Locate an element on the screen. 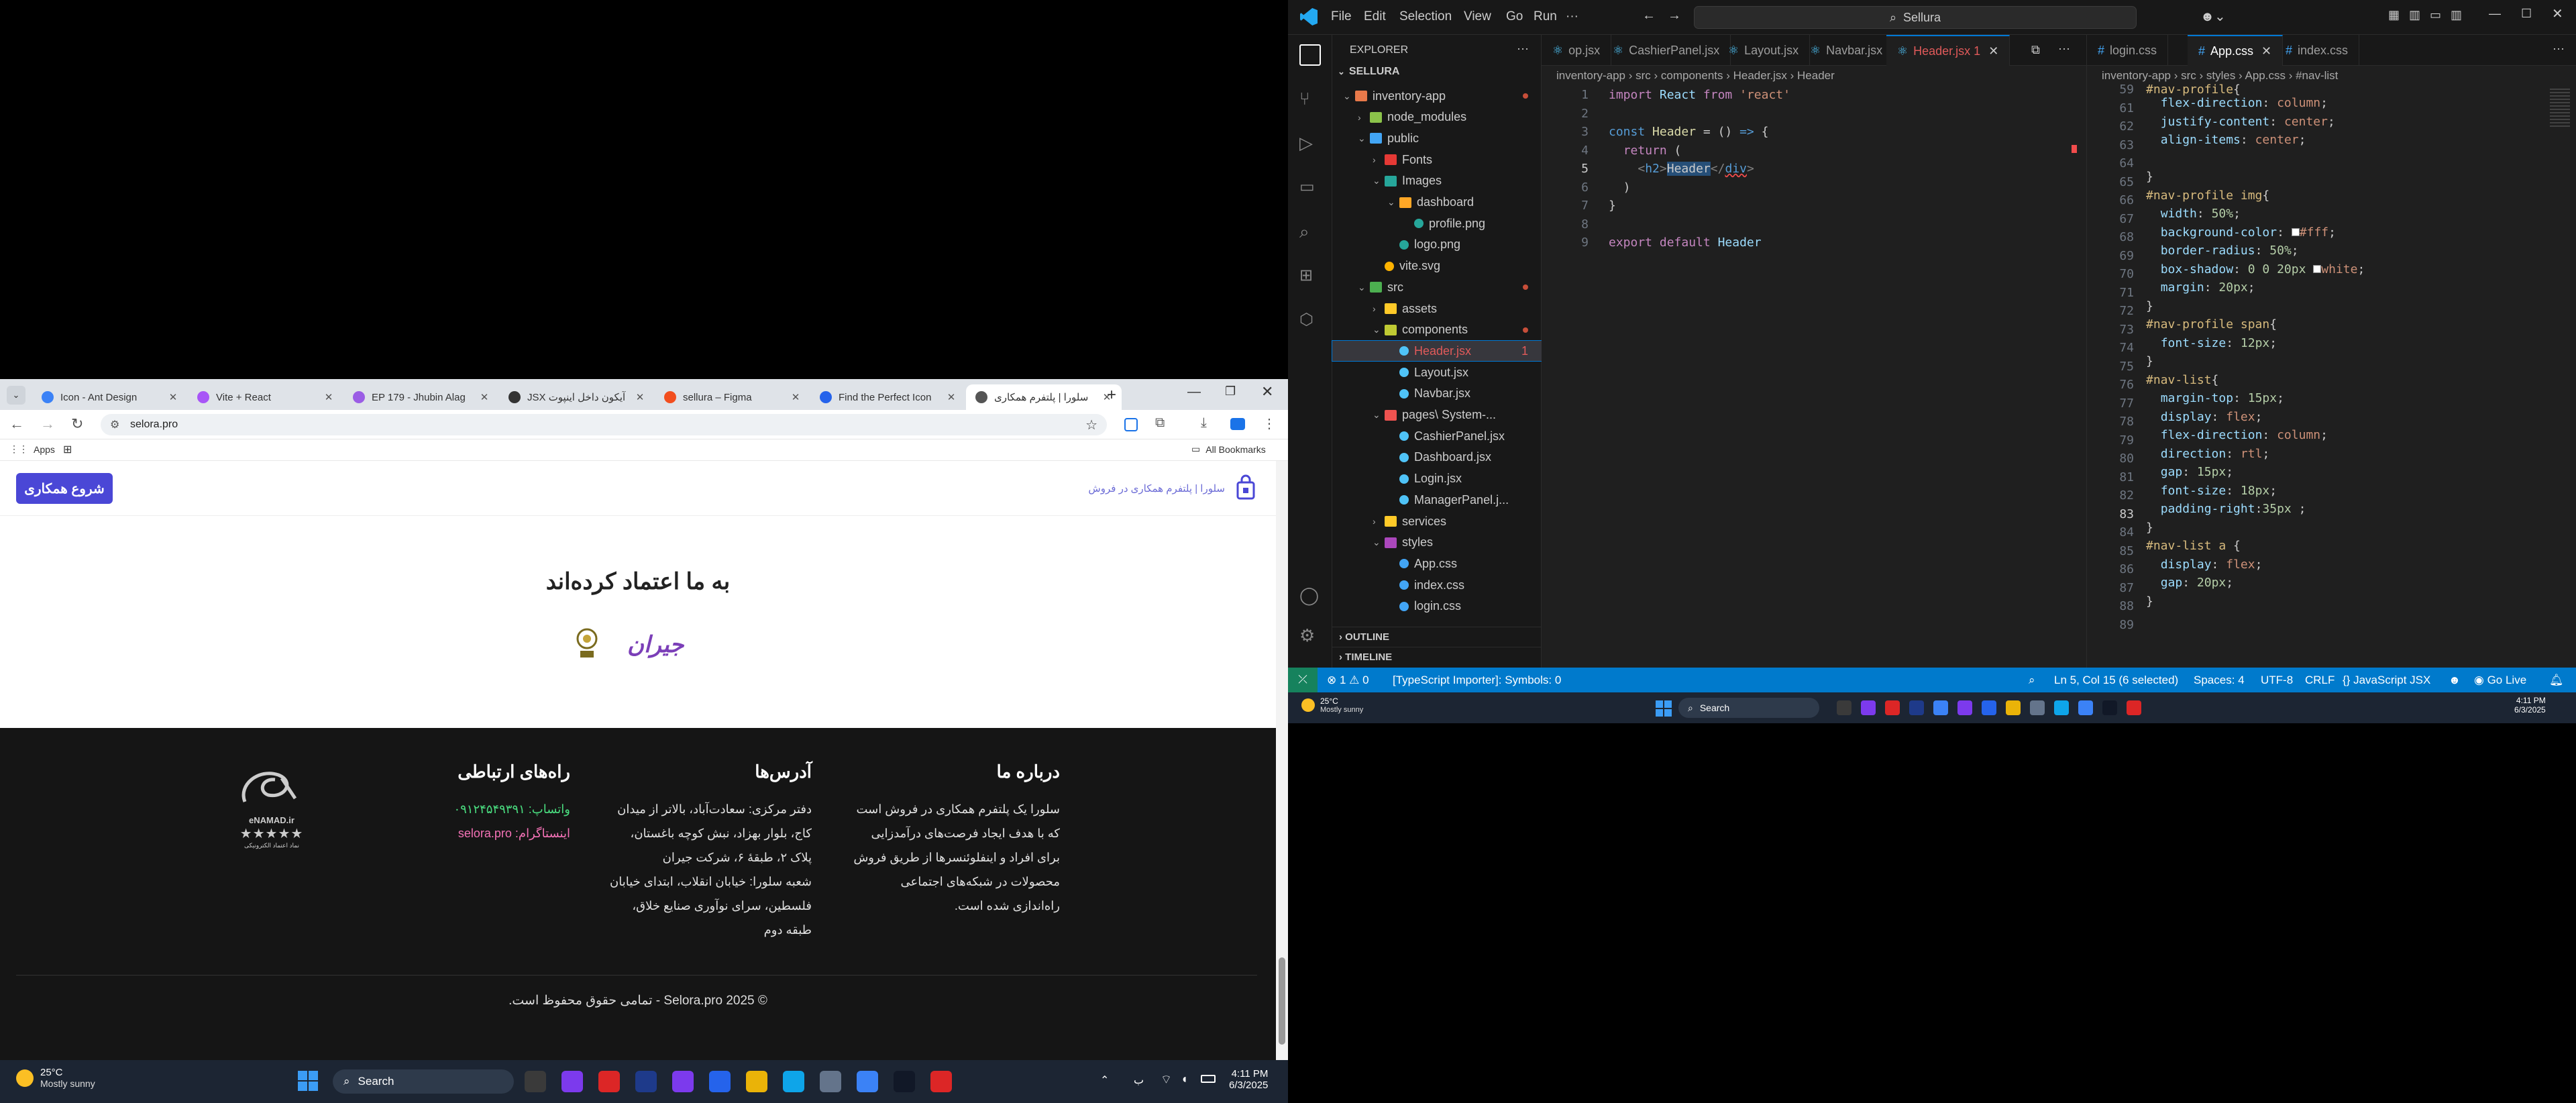  editor-tab: # login.css is located at coordinates (2128, 50).